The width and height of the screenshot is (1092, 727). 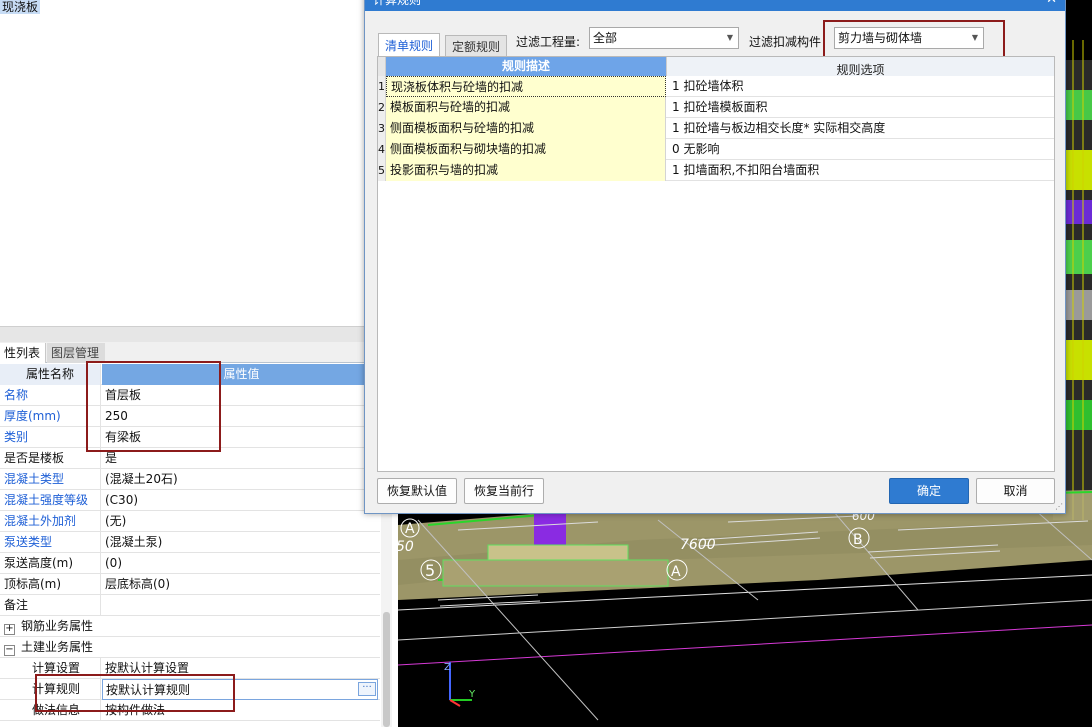 I want to click on property-row: 混凝土强度等级 (C30), so click(x=190, y=500).